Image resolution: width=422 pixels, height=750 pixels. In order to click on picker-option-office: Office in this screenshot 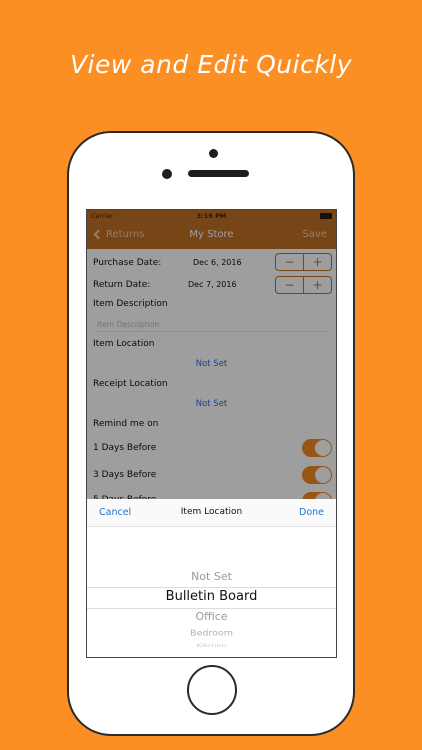, I will do `click(211, 616)`.